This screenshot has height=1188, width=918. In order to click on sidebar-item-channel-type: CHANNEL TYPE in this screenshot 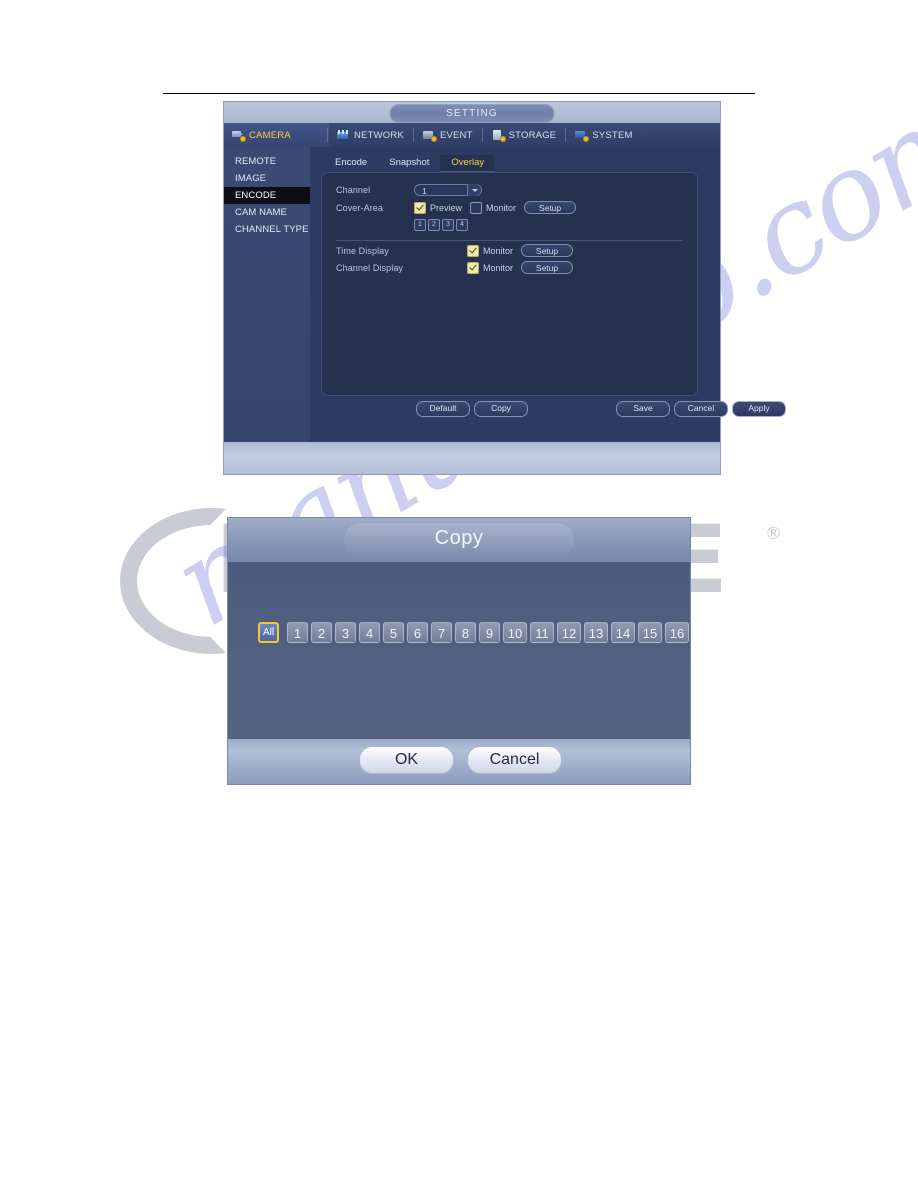, I will do `click(267, 229)`.